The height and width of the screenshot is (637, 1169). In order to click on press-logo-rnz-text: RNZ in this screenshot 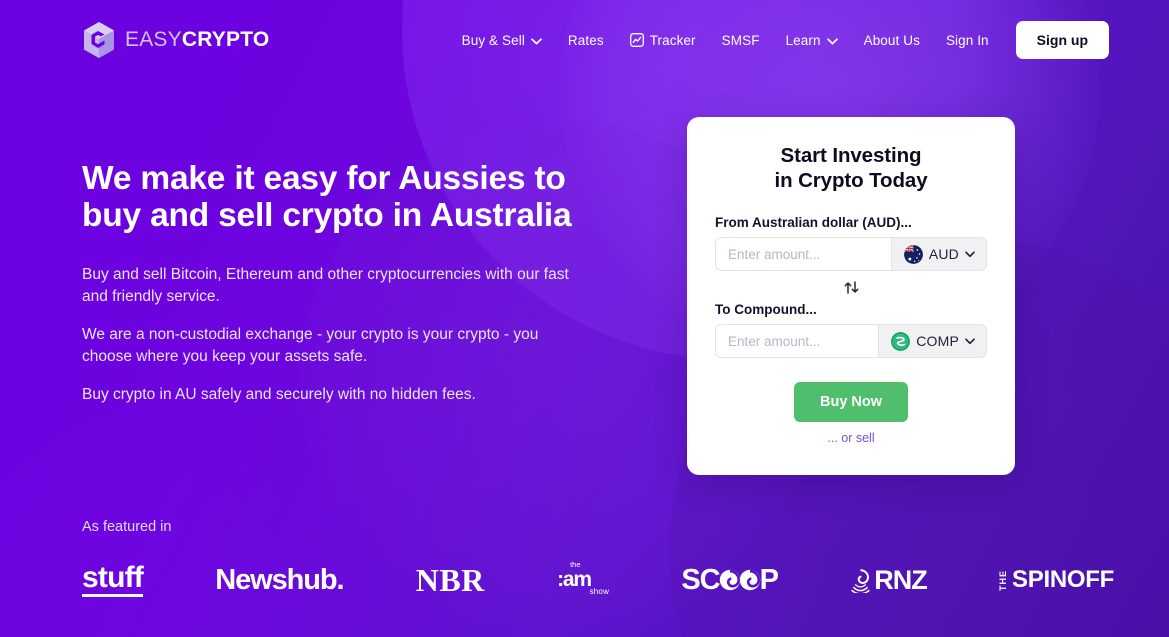, I will do `click(900, 579)`.